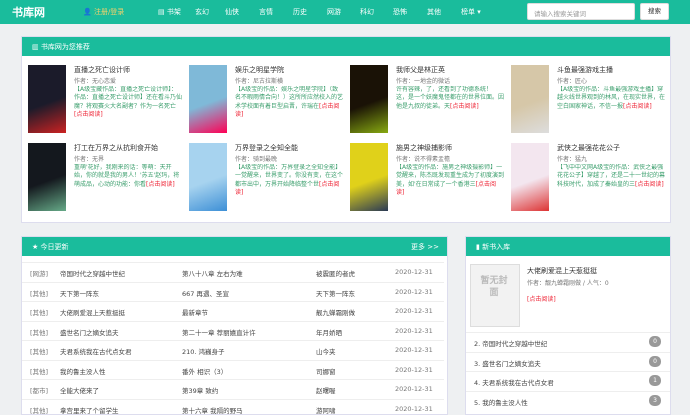 Image resolution: width=690 pixels, height=415 pixels. Describe the element at coordinates (259, 70) in the screenshot. I see `book-title: 娱乐之明星学院` at that location.